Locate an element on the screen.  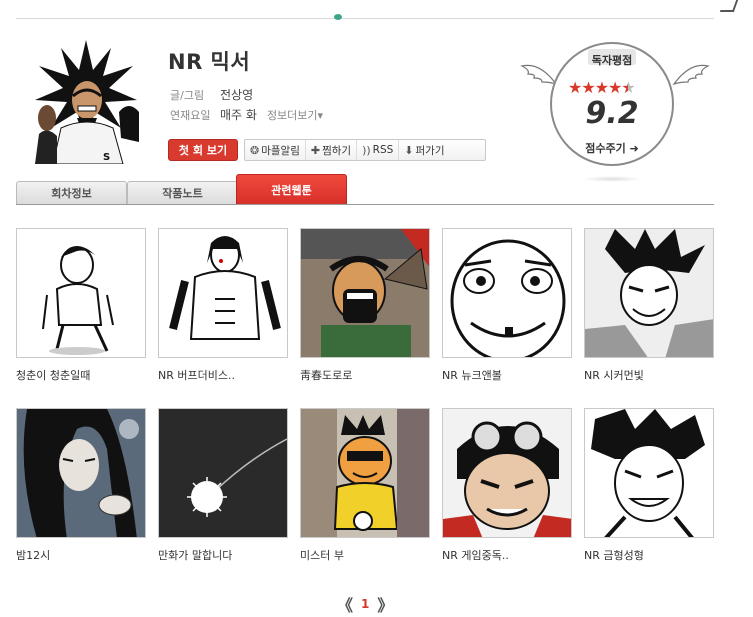
related-item: NR 버프더비스.. is located at coordinates (223, 305).